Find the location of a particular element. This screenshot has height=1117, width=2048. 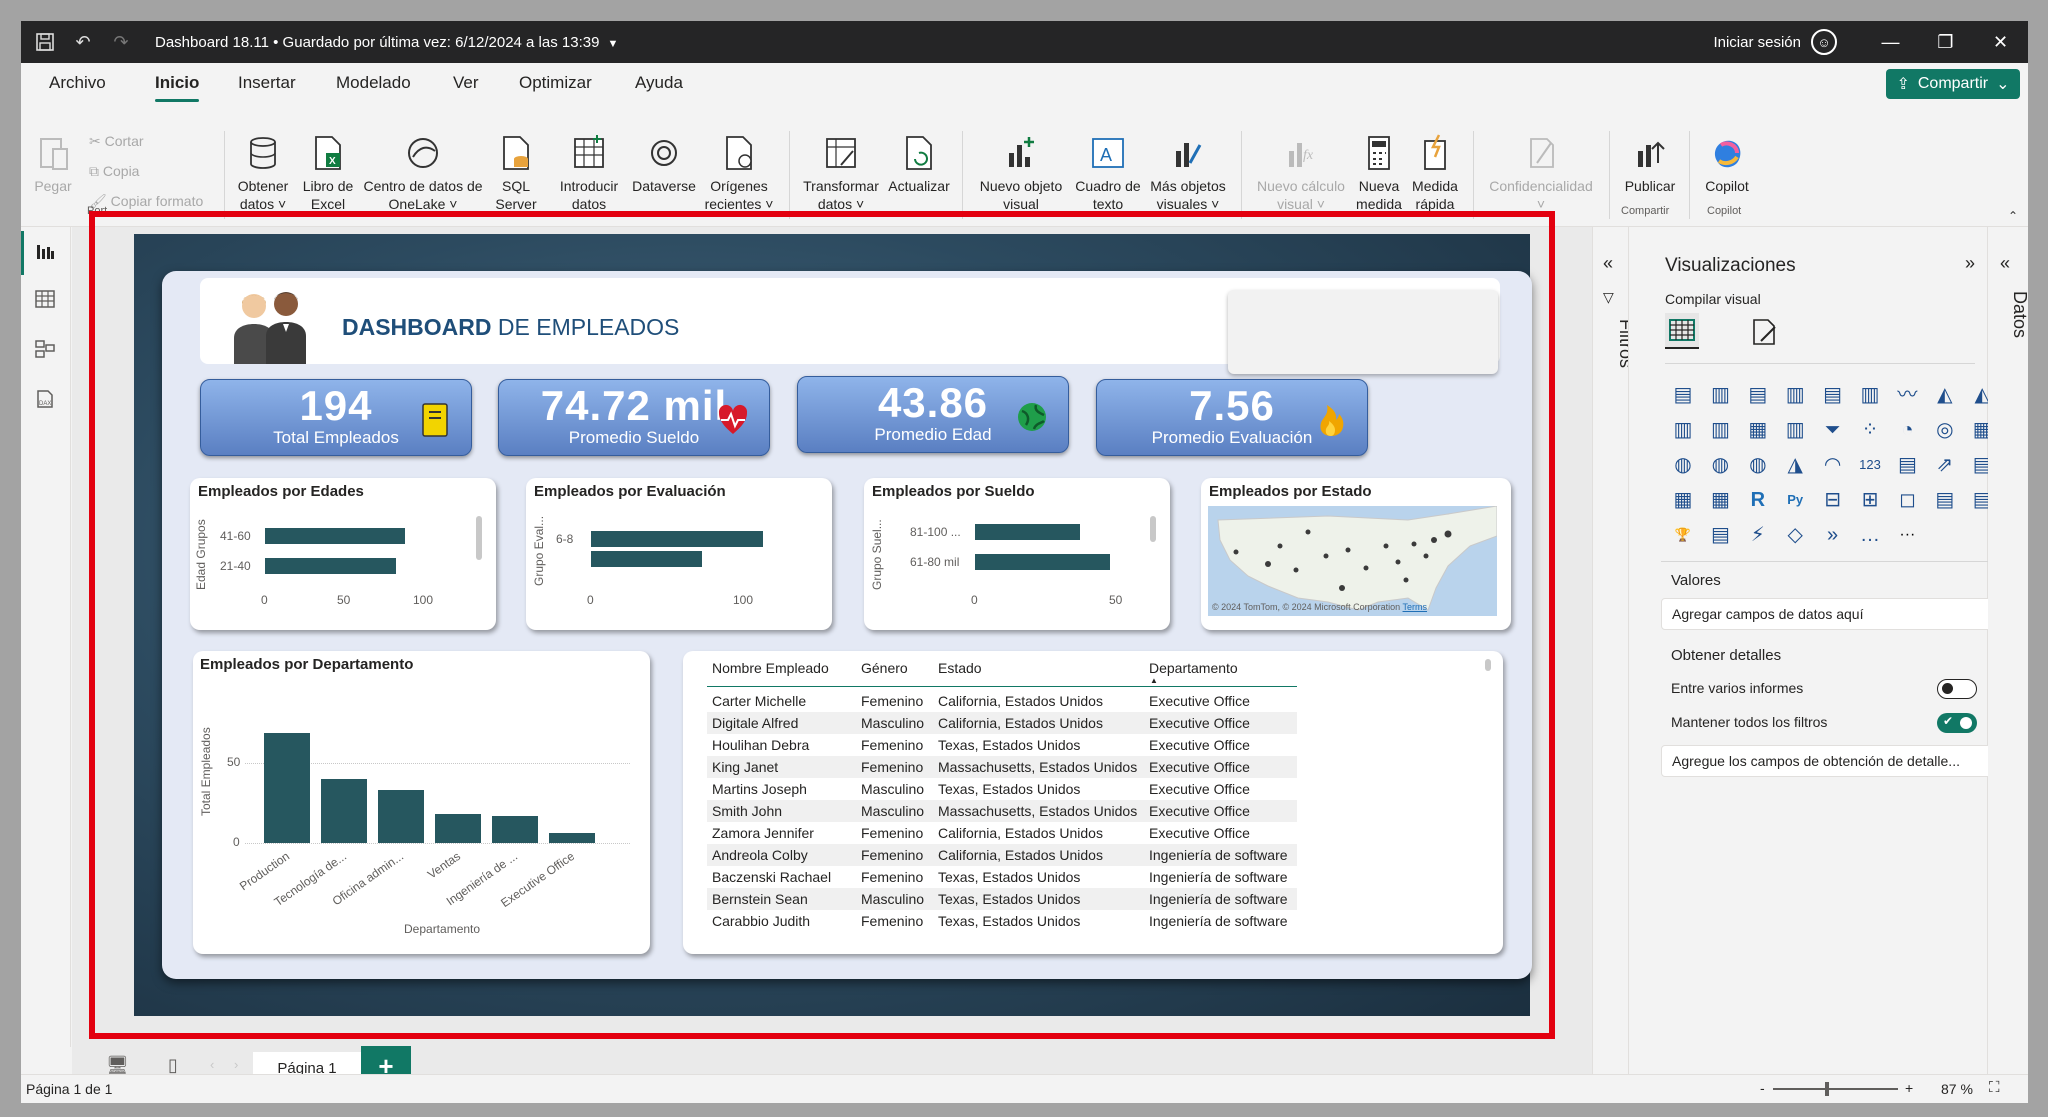

model-view-icon is located at coordinates (45, 351).